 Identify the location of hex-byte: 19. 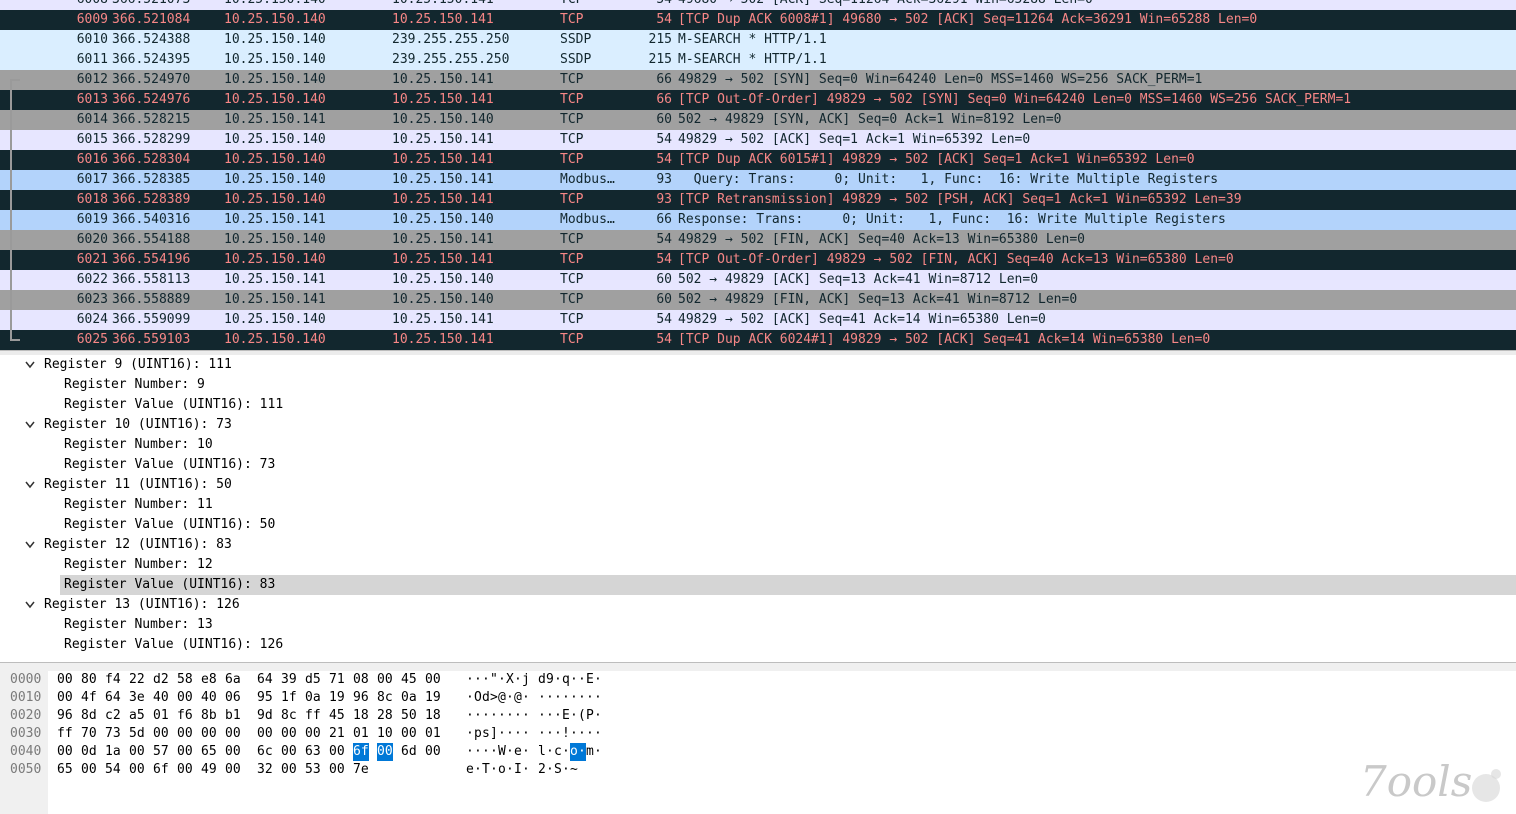
(433, 698).